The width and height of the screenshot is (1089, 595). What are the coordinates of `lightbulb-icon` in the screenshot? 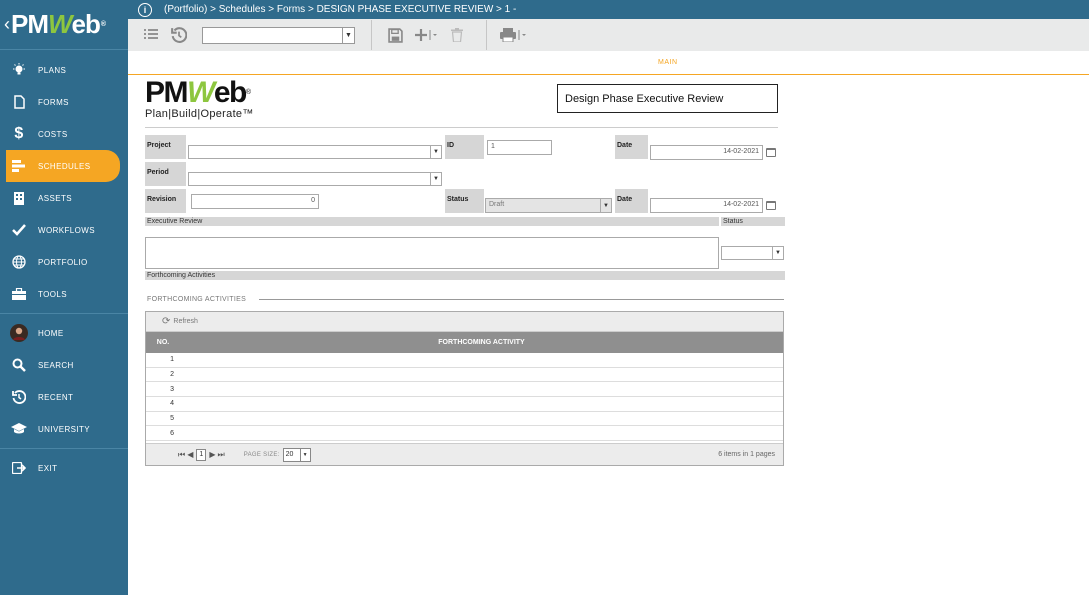 It's located at (19, 70).